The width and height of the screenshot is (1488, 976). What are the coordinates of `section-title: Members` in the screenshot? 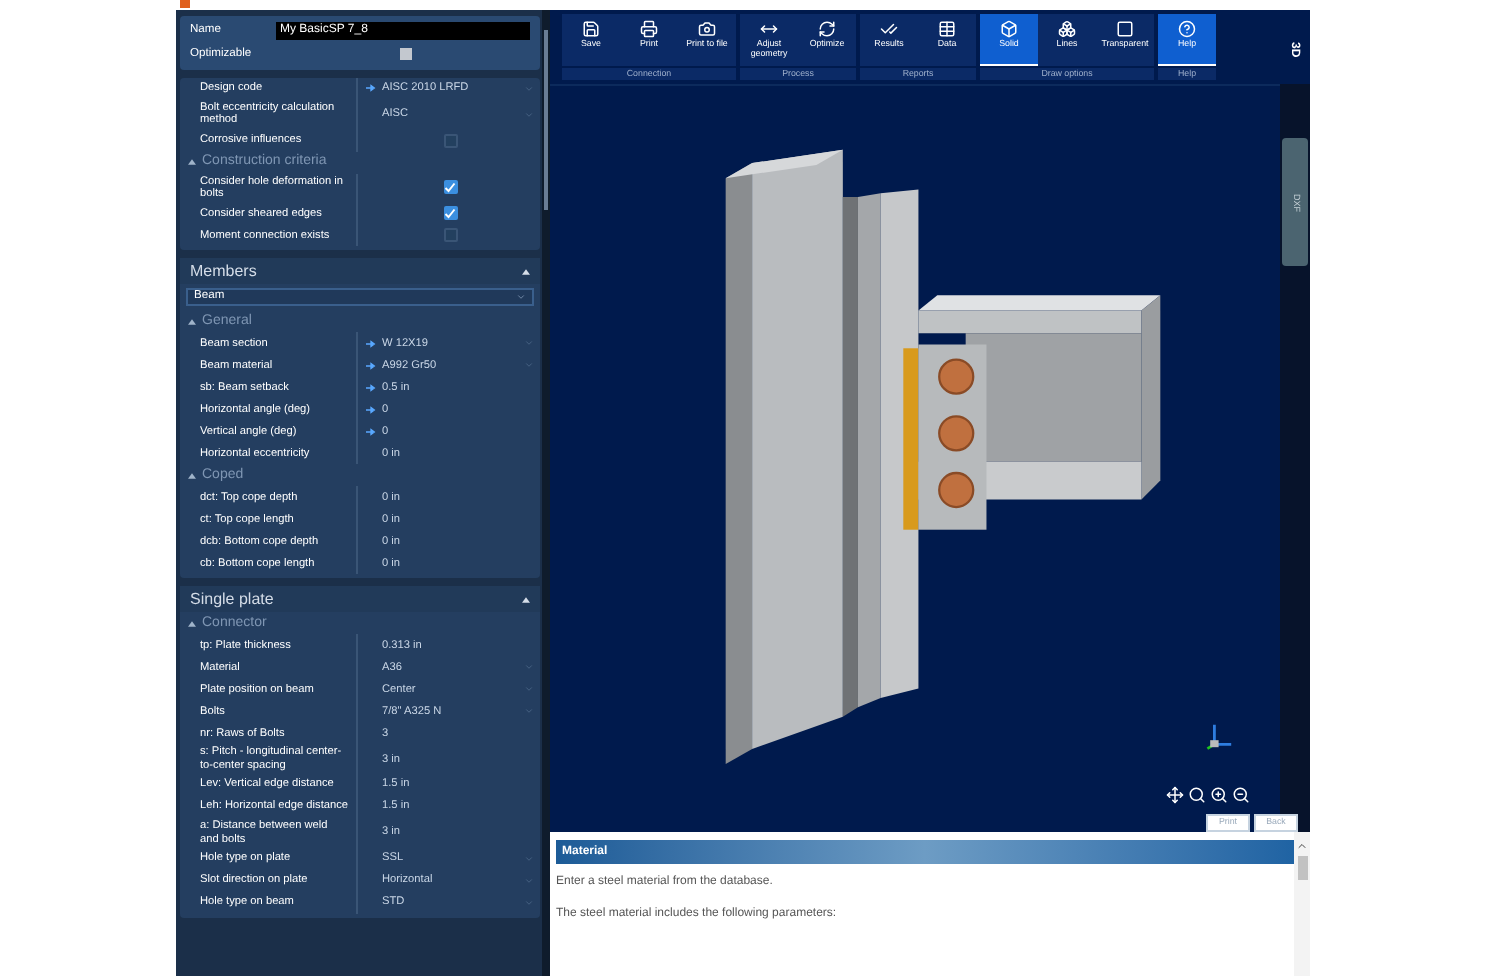 It's located at (223, 271).